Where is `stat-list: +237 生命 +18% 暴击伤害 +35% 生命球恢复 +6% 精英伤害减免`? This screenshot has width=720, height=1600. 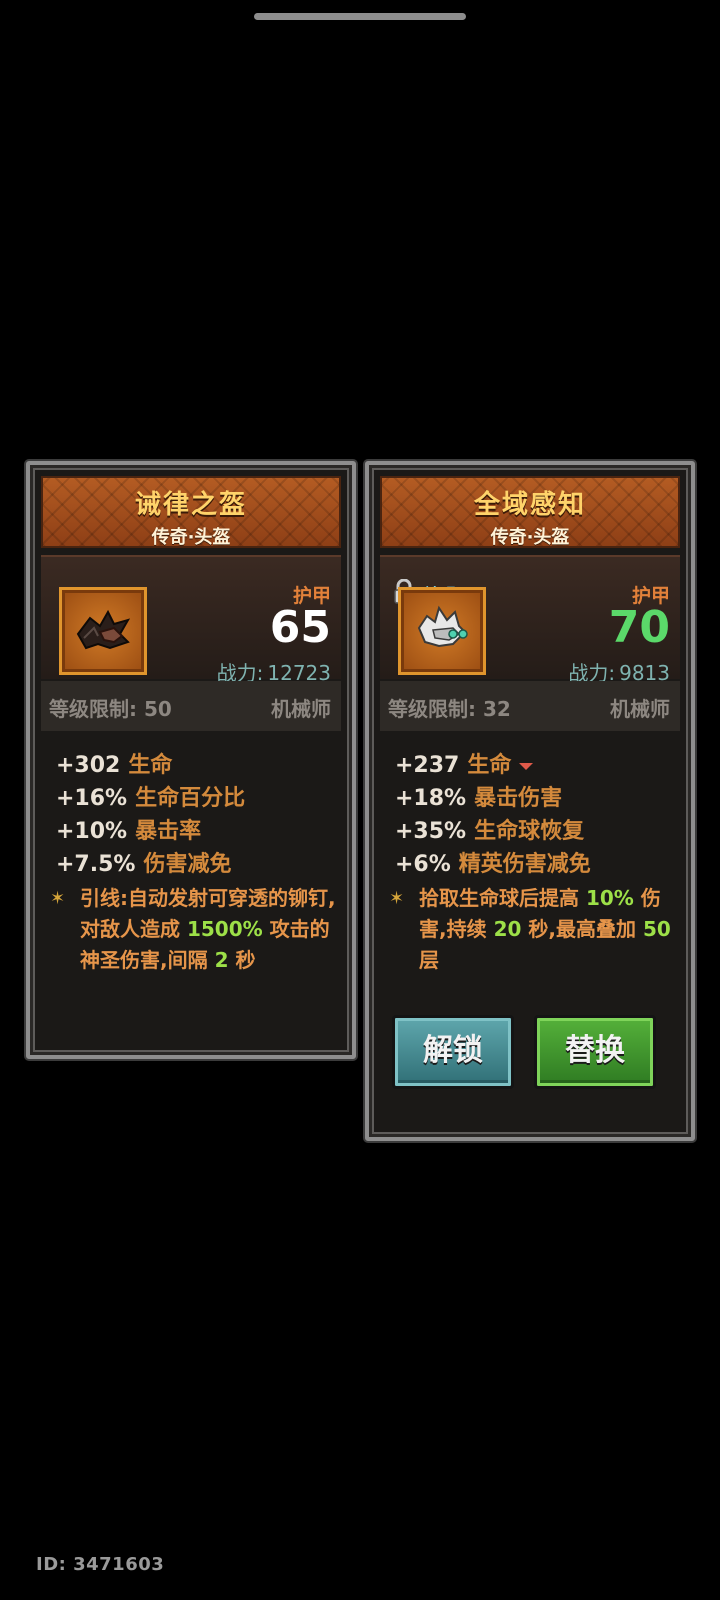 stat-list: +237 生命 +18% 暴击伤害 +35% 生命球恢复 +6% 精英伤害减免 is located at coordinates (493, 813).